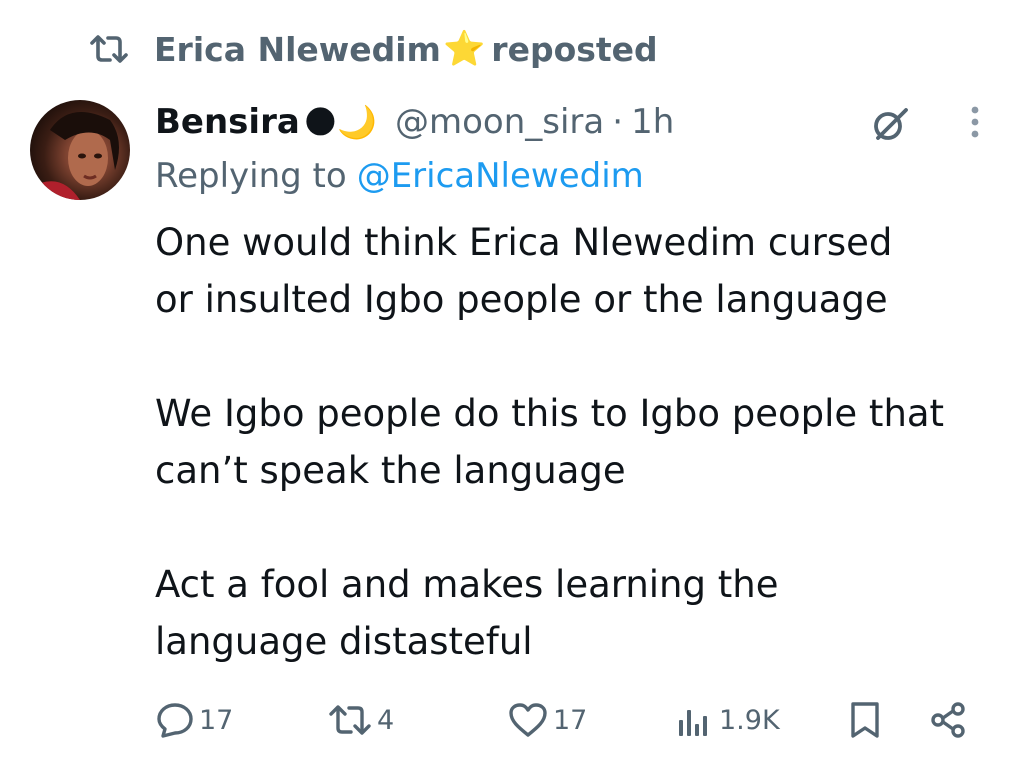  Describe the element at coordinates (344, 641) in the screenshot. I see `text-line: language distasteful` at that location.